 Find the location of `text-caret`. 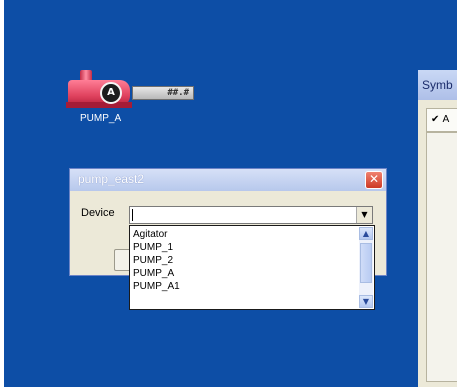

text-caret is located at coordinates (132, 215).